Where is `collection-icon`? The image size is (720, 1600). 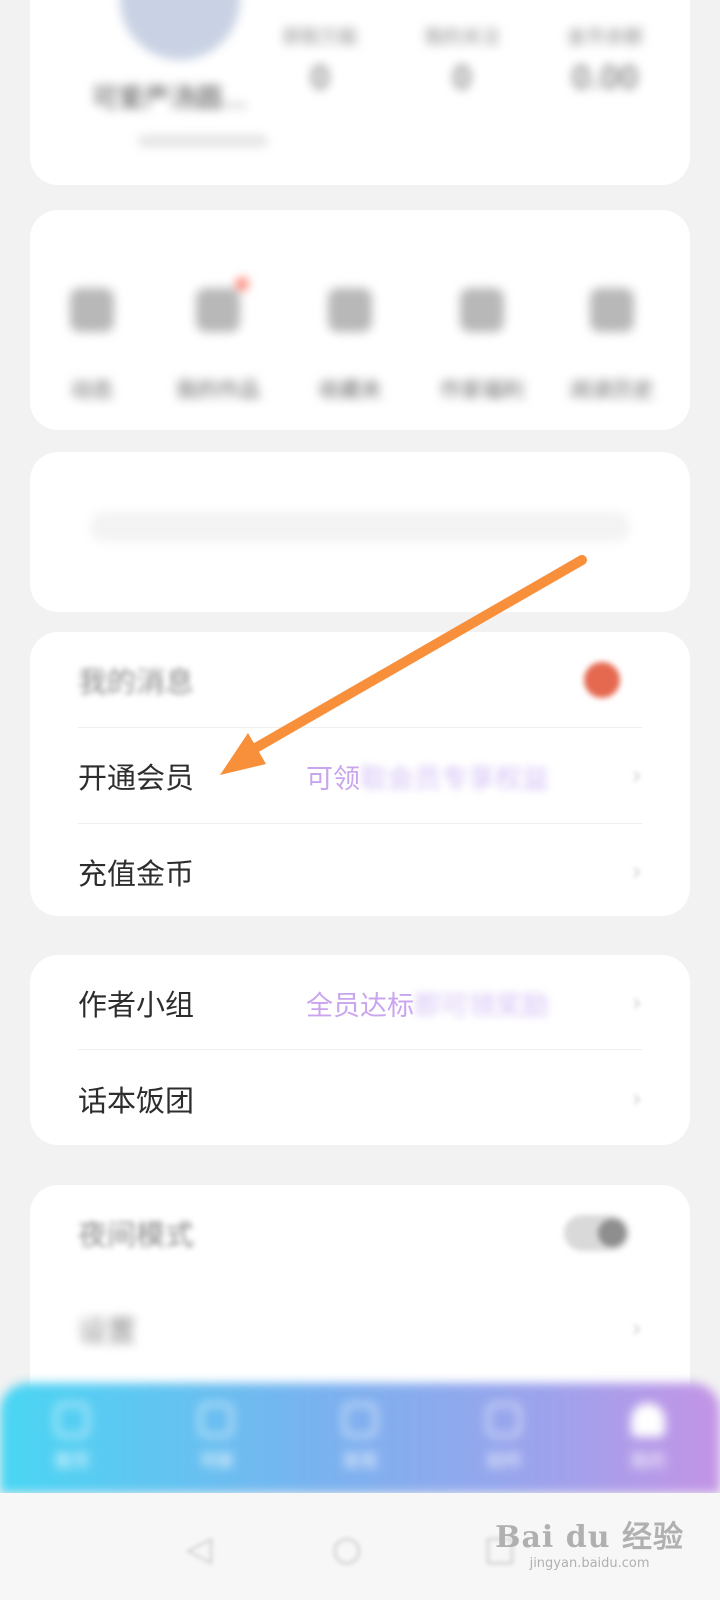
collection-icon is located at coordinates (350, 310).